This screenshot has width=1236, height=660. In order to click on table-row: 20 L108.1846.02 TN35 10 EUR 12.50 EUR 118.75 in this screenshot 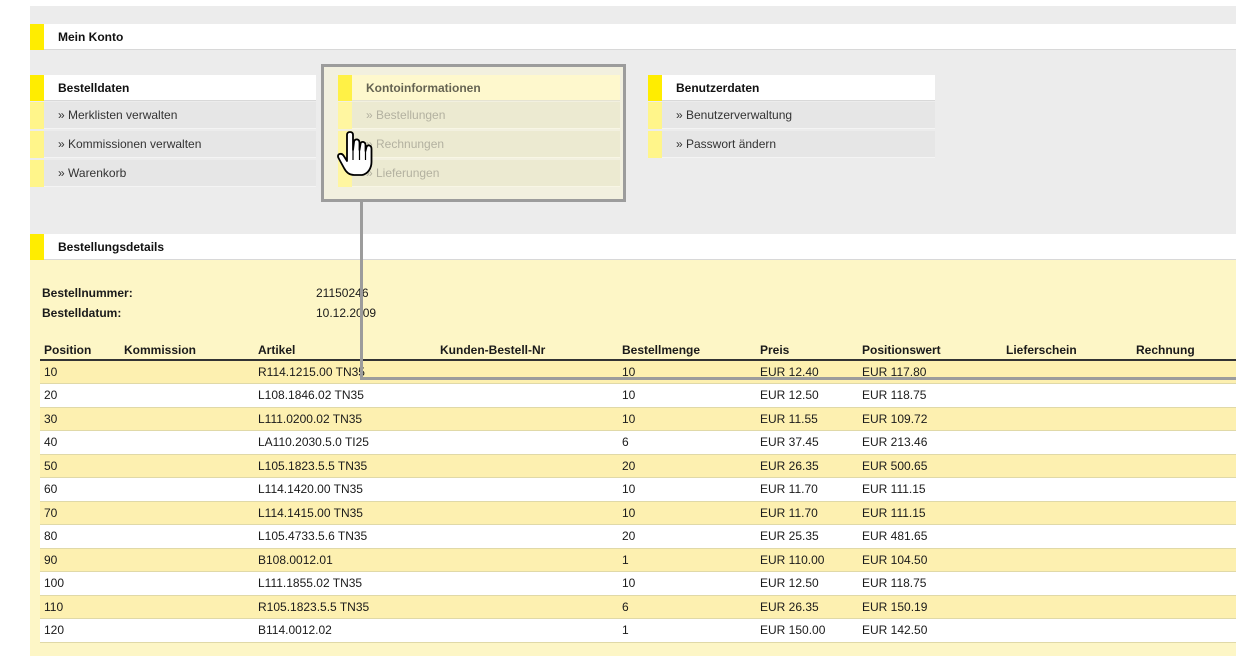, I will do `click(638, 395)`.